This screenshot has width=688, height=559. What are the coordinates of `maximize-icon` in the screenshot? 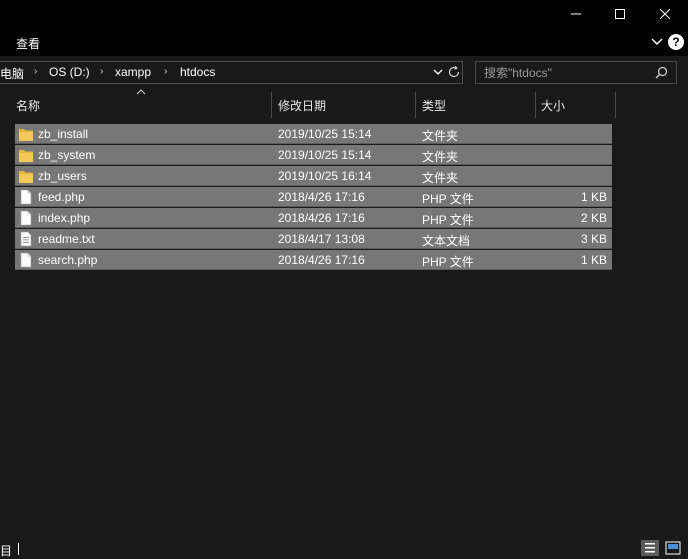 It's located at (620, 14).